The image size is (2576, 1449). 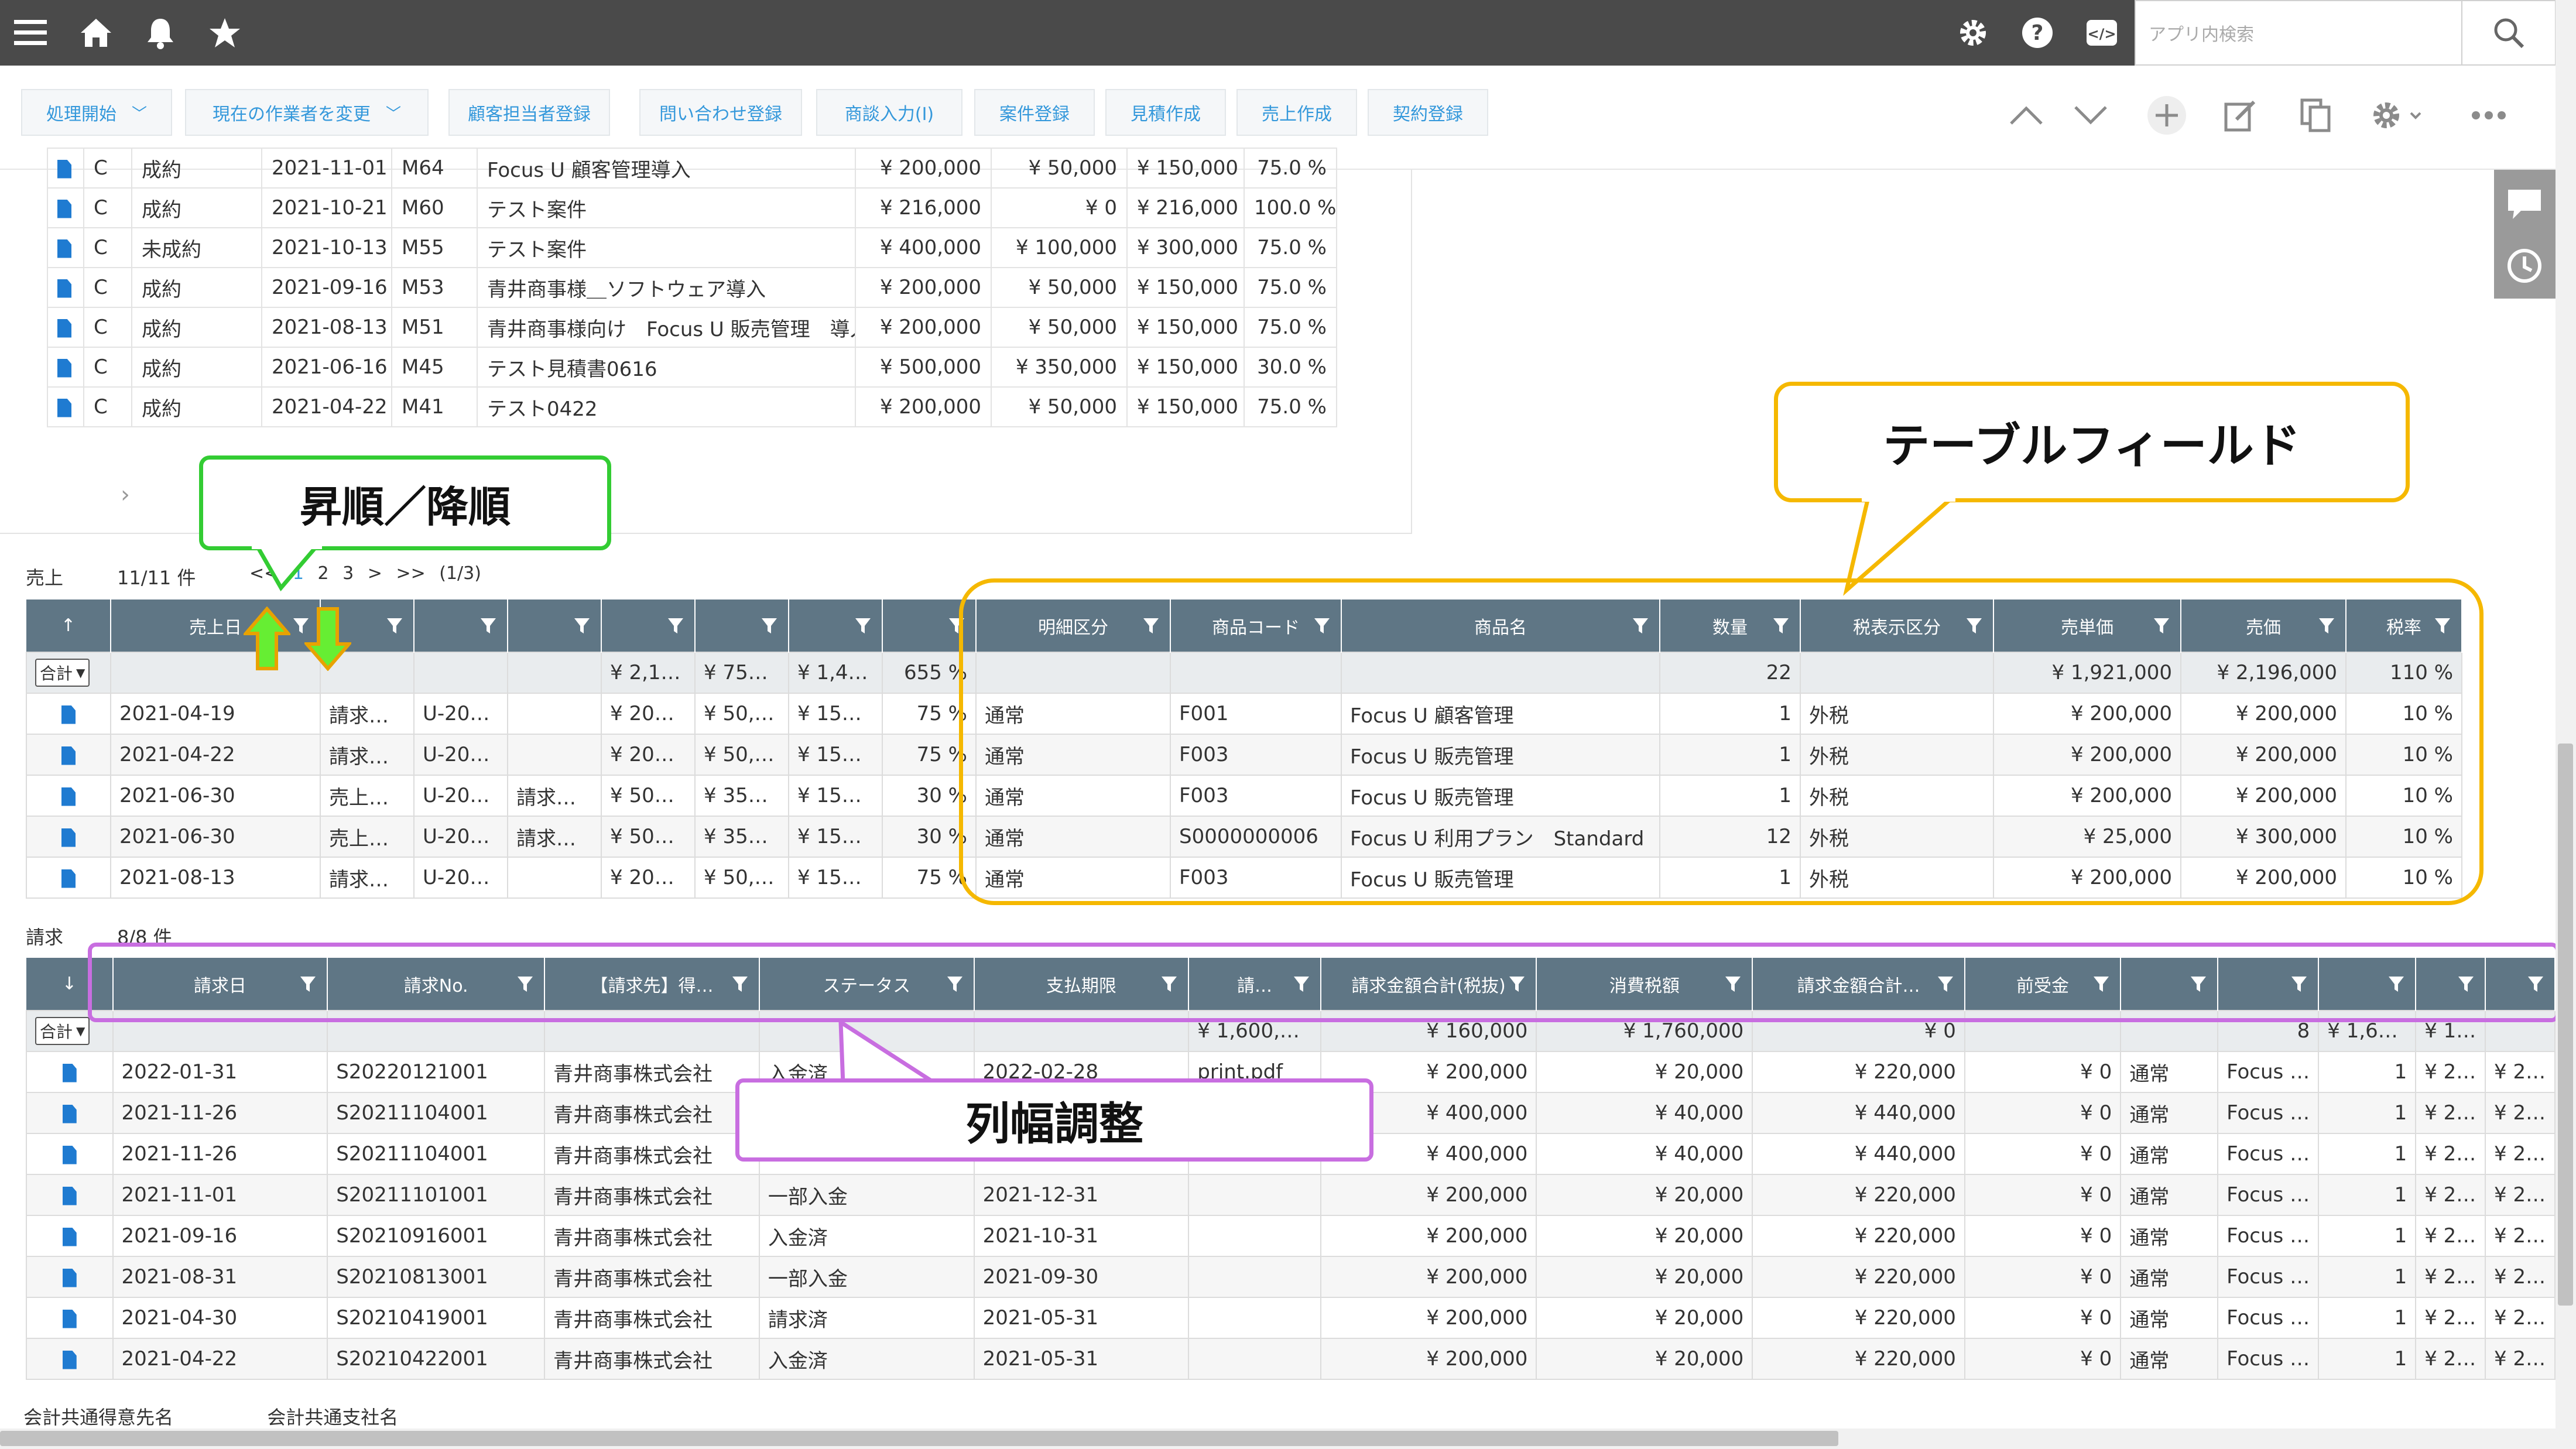 I want to click on chevron-down-icon, so click(x=2090, y=115).